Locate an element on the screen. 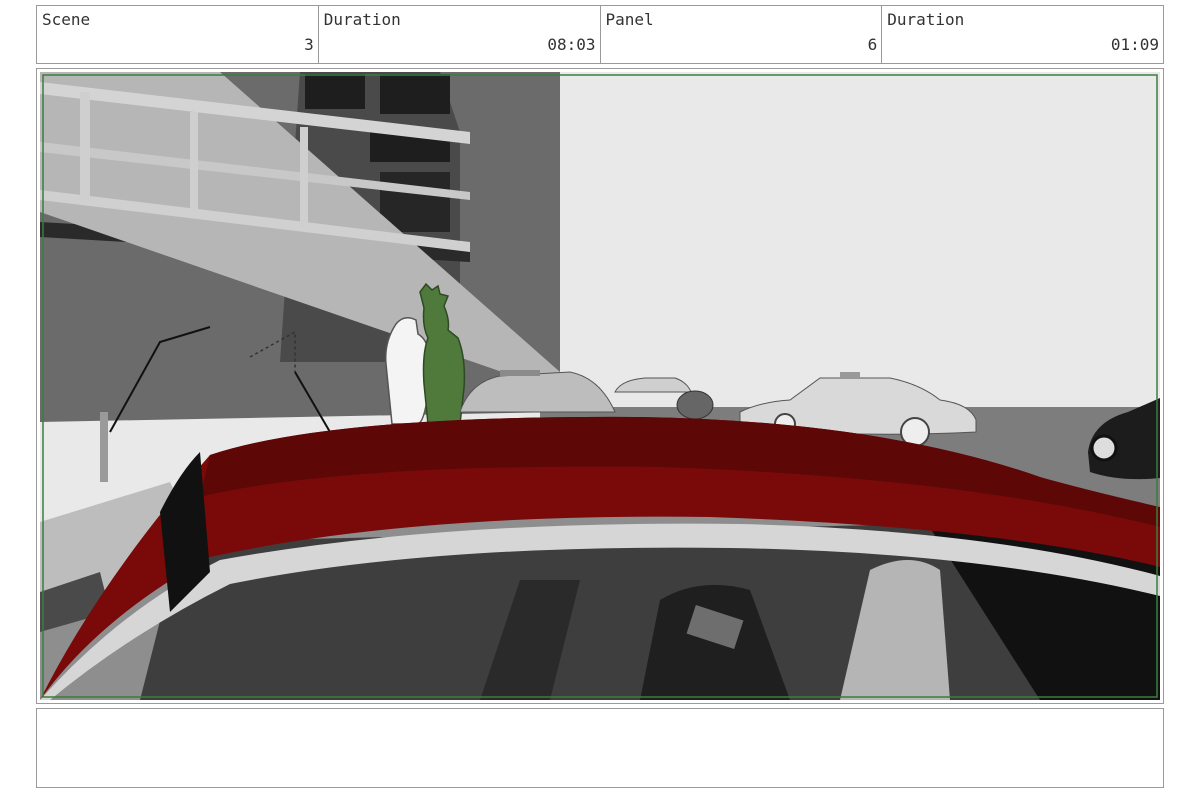  scene-duration-label: Duration is located at coordinates (362, 19).